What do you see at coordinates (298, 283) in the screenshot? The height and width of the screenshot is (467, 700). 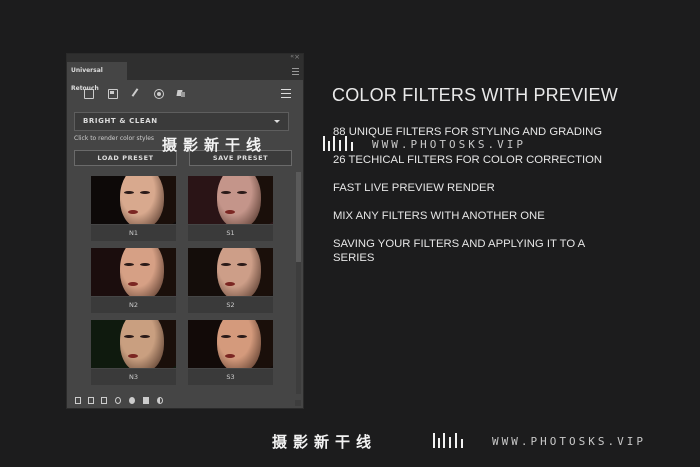 I see `scrollbar` at bounding box center [298, 283].